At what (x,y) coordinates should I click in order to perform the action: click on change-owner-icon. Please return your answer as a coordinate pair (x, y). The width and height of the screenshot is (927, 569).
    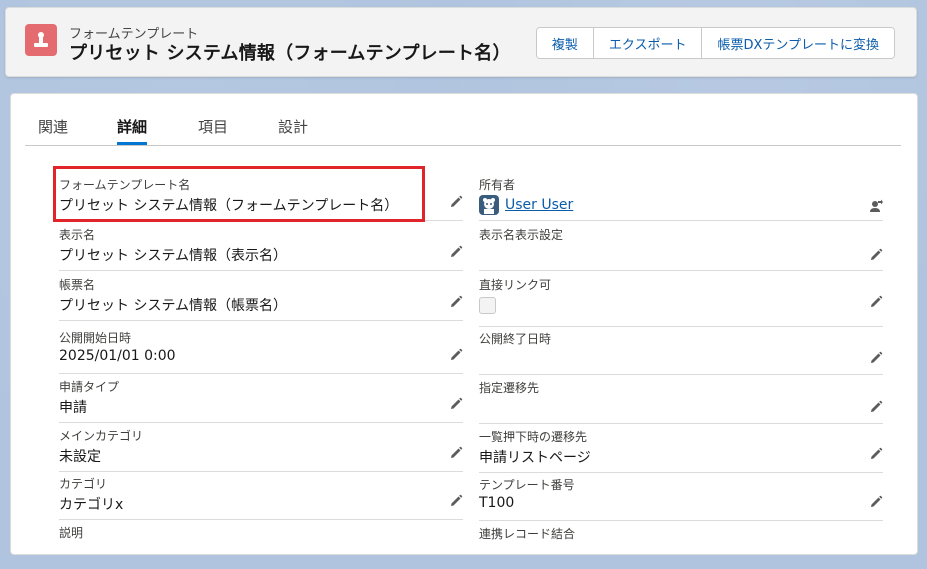
    Looking at the image, I should click on (876, 206).